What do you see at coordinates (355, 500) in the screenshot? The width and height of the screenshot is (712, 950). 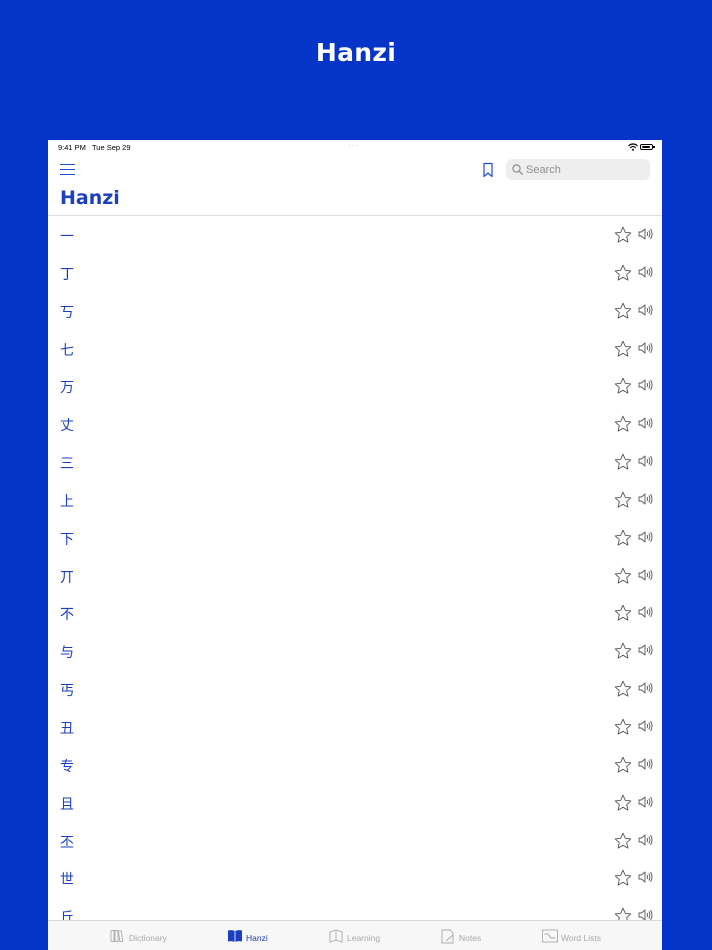 I see `list-item: 上` at bounding box center [355, 500].